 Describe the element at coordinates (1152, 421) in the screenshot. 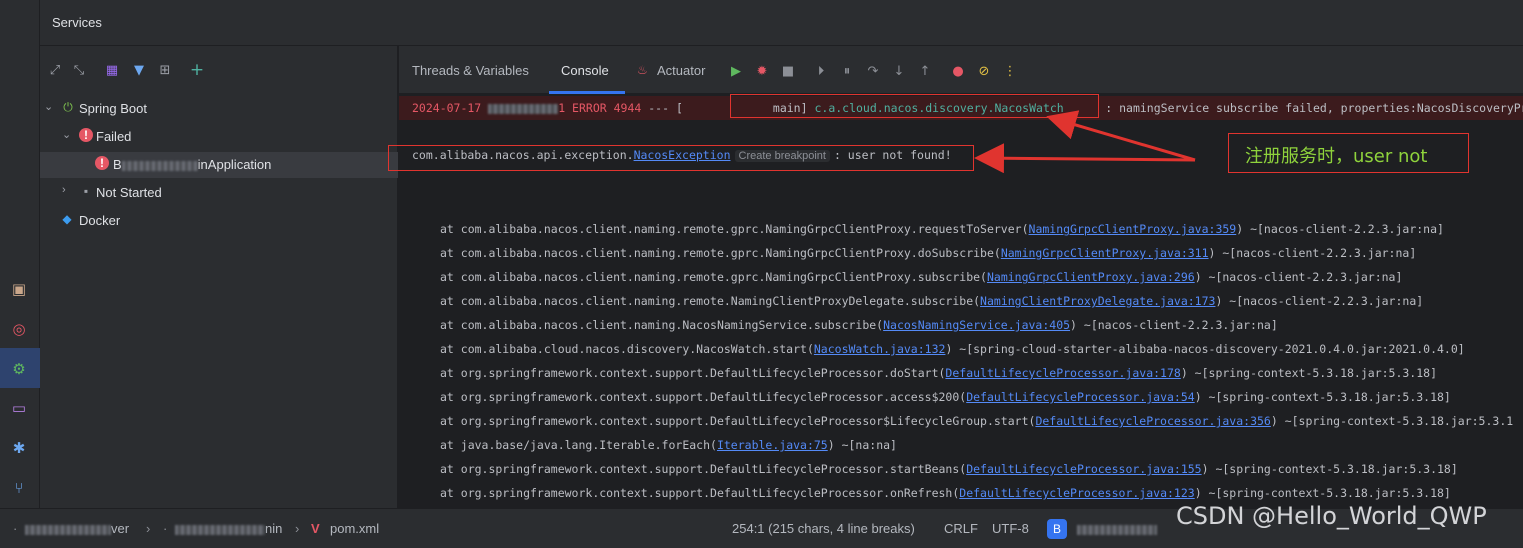

I see `source-link: DefaultLifecycleProcessor.java:356` at that location.